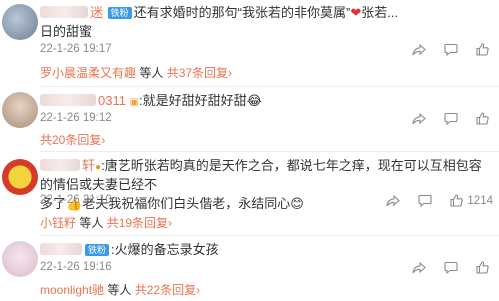 The image size is (499, 301). Describe the element at coordinates (134, 102) in the screenshot. I see `vip-badge-icon: ▣` at that location.